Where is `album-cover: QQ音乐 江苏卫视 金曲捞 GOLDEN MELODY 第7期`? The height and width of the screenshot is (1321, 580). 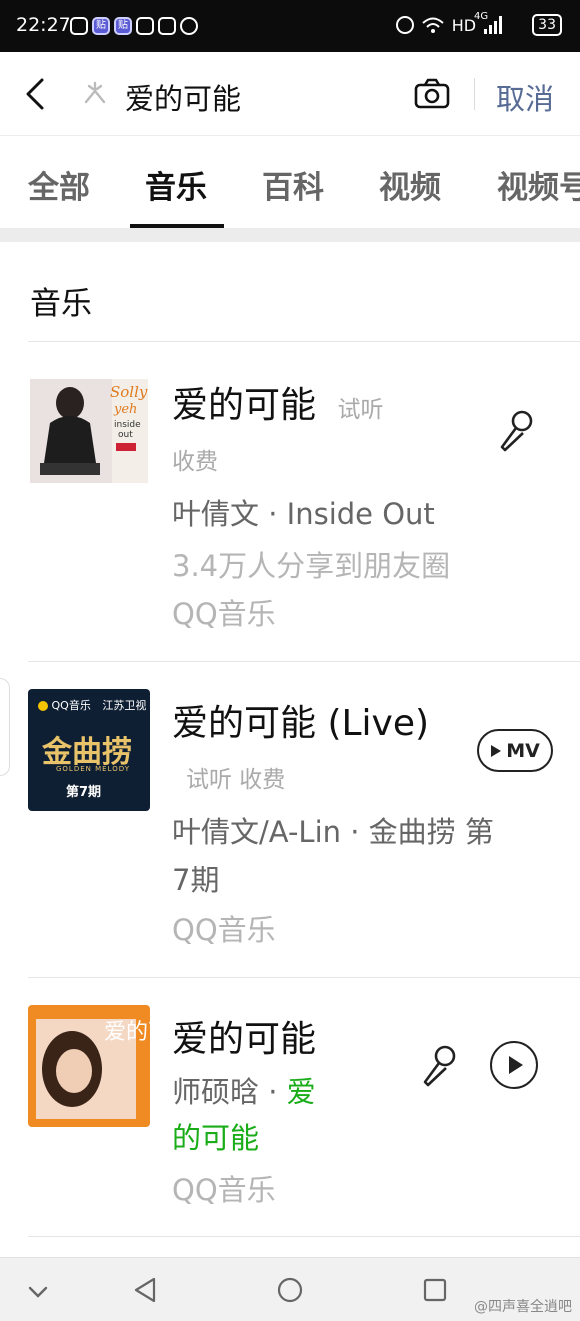 album-cover: QQ音乐 江苏卫视 金曲捞 GOLDEN MELODY 第7期 is located at coordinates (89, 750).